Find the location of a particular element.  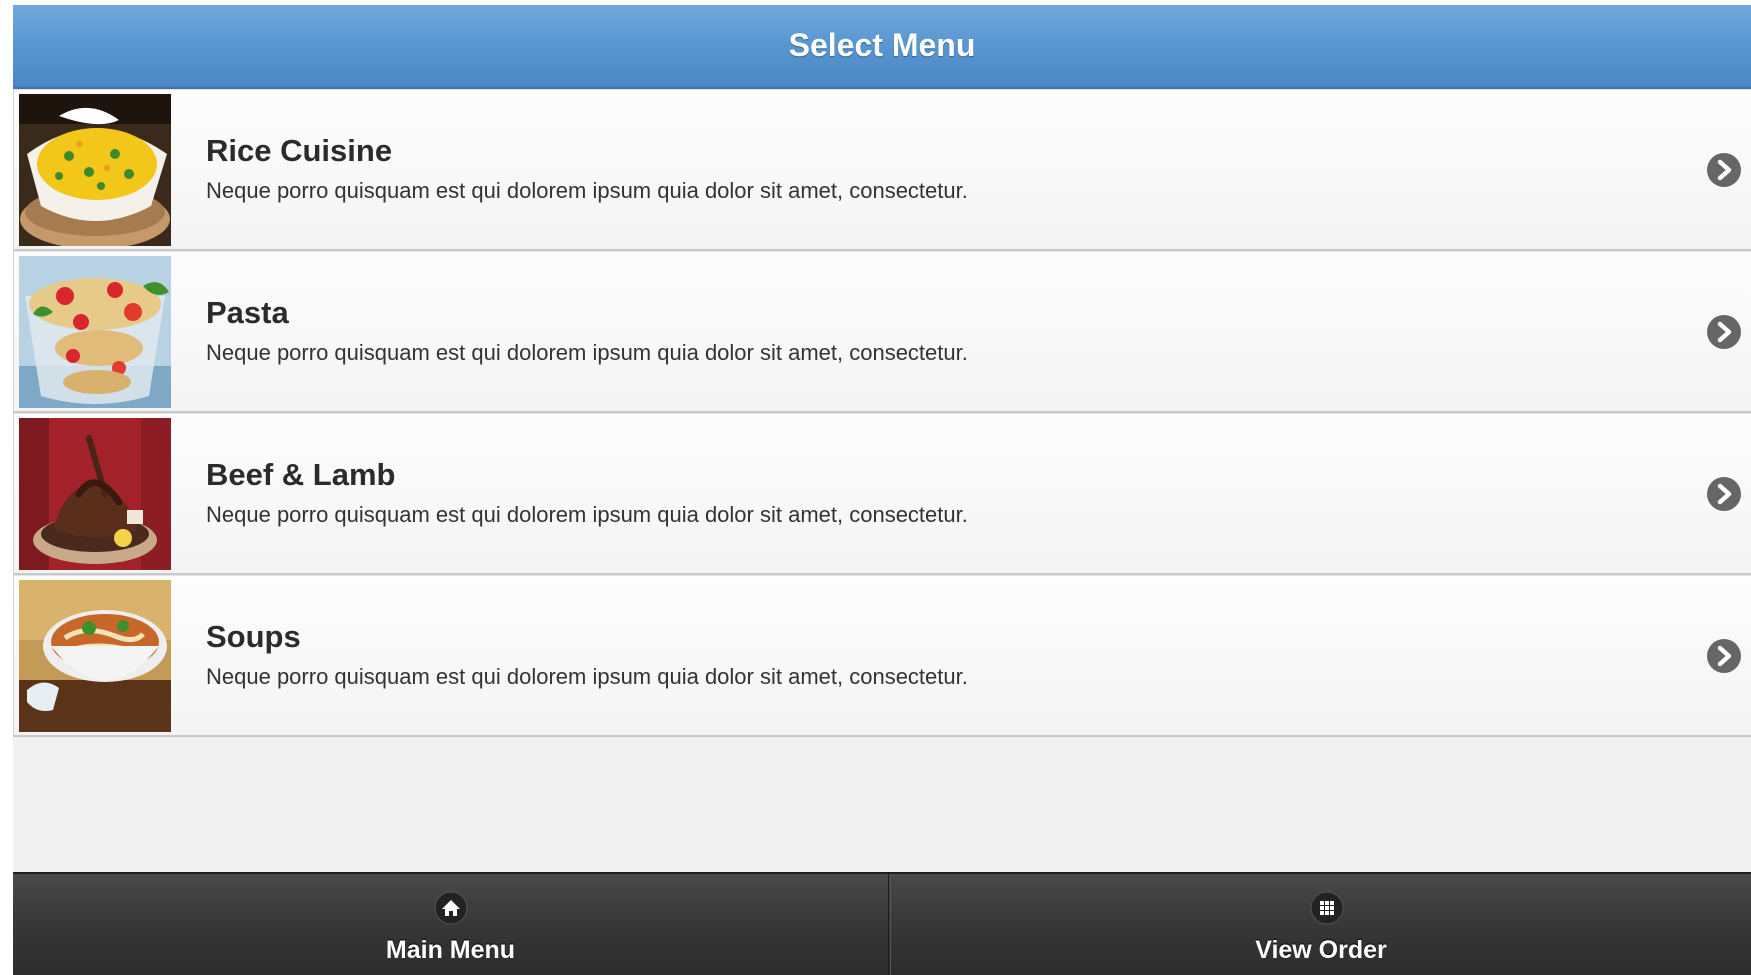

footer-navbar: Main Menu View Order is located at coordinates (882, 923).